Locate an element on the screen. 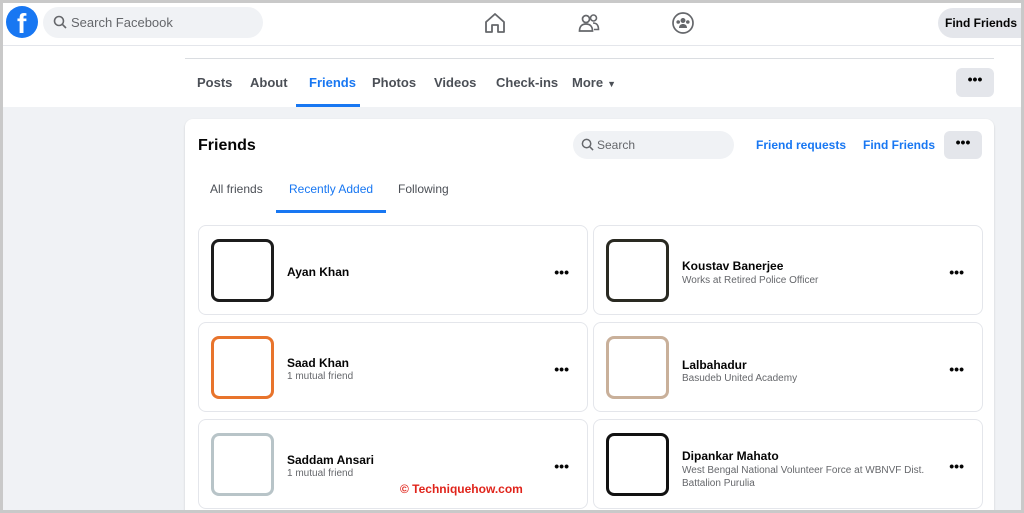 The height and width of the screenshot is (513, 1024). friends-search-placeholder: Search is located at coordinates (616, 145).